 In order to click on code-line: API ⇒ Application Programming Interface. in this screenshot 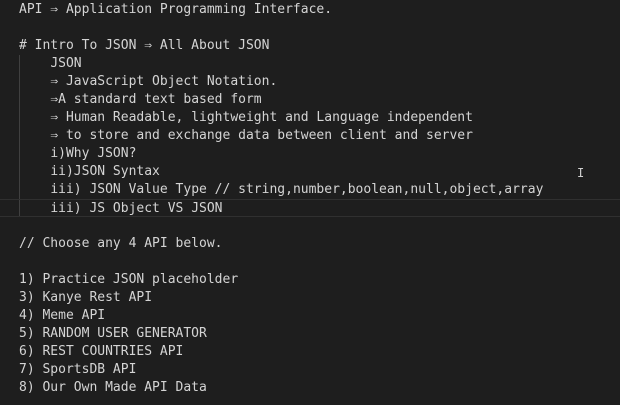, I will do `click(310, 10)`.